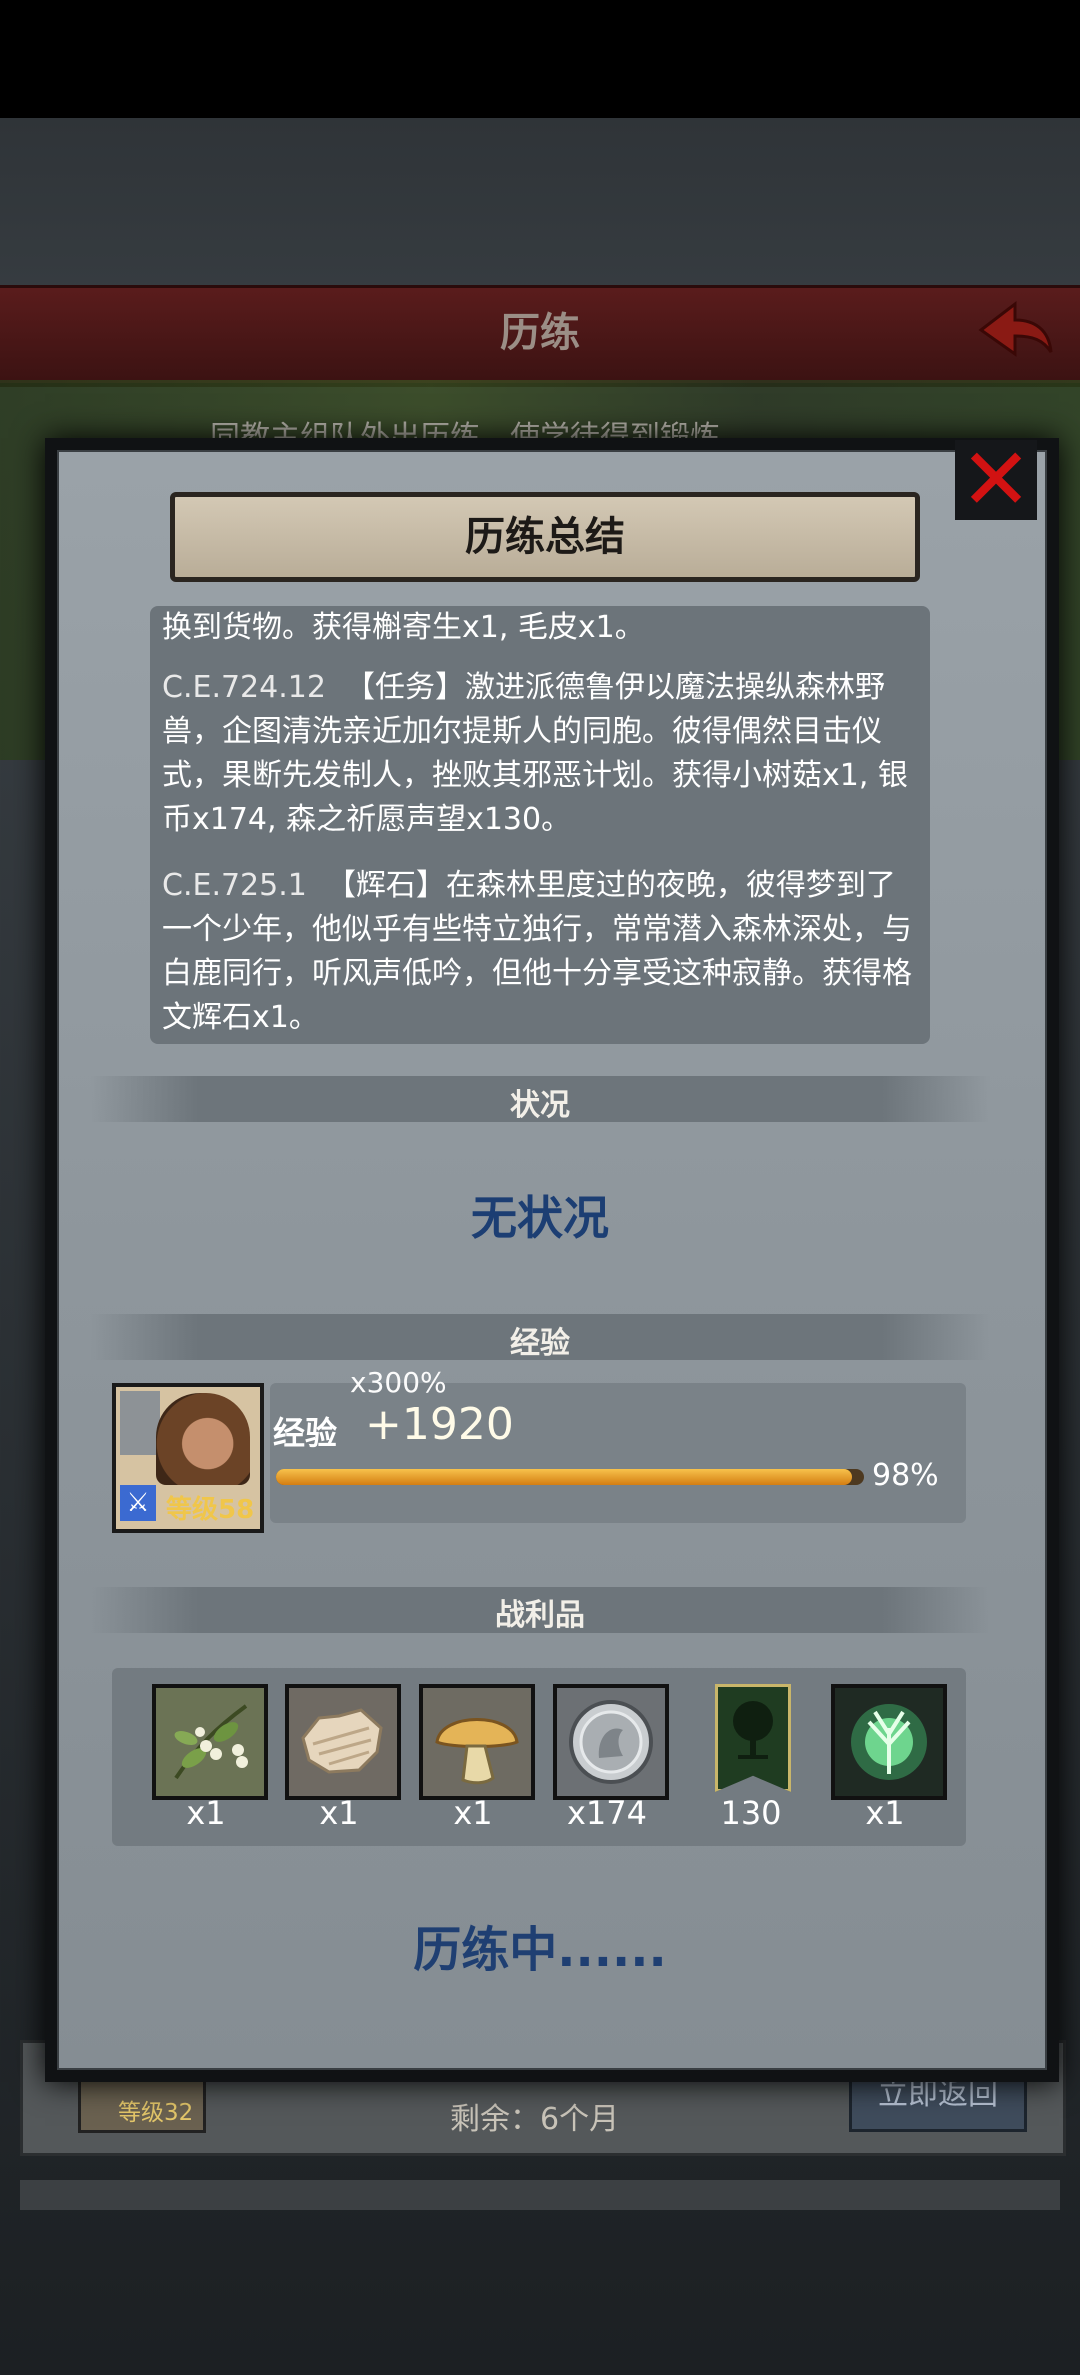  I want to click on remaining-time: 剩余：6个月, so click(535, 2119).